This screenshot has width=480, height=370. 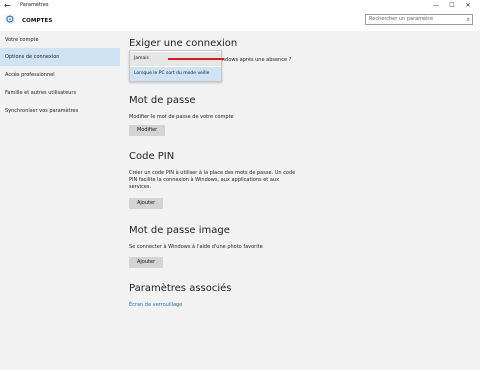 I want to click on add-picture-password-button: Ajouter, so click(x=146, y=262).